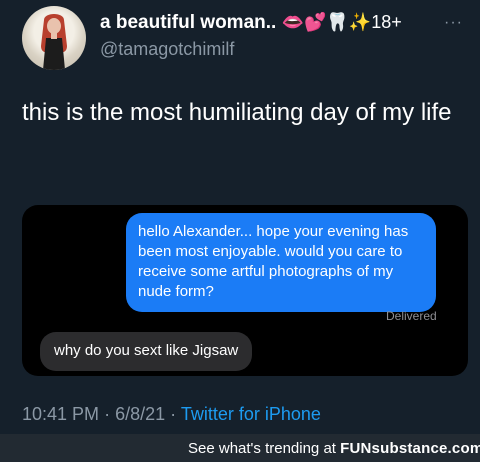  I want to click on tweet-metadata: 10:41 PM · 6/8/21 · Twitter for iPhone, so click(171, 414).